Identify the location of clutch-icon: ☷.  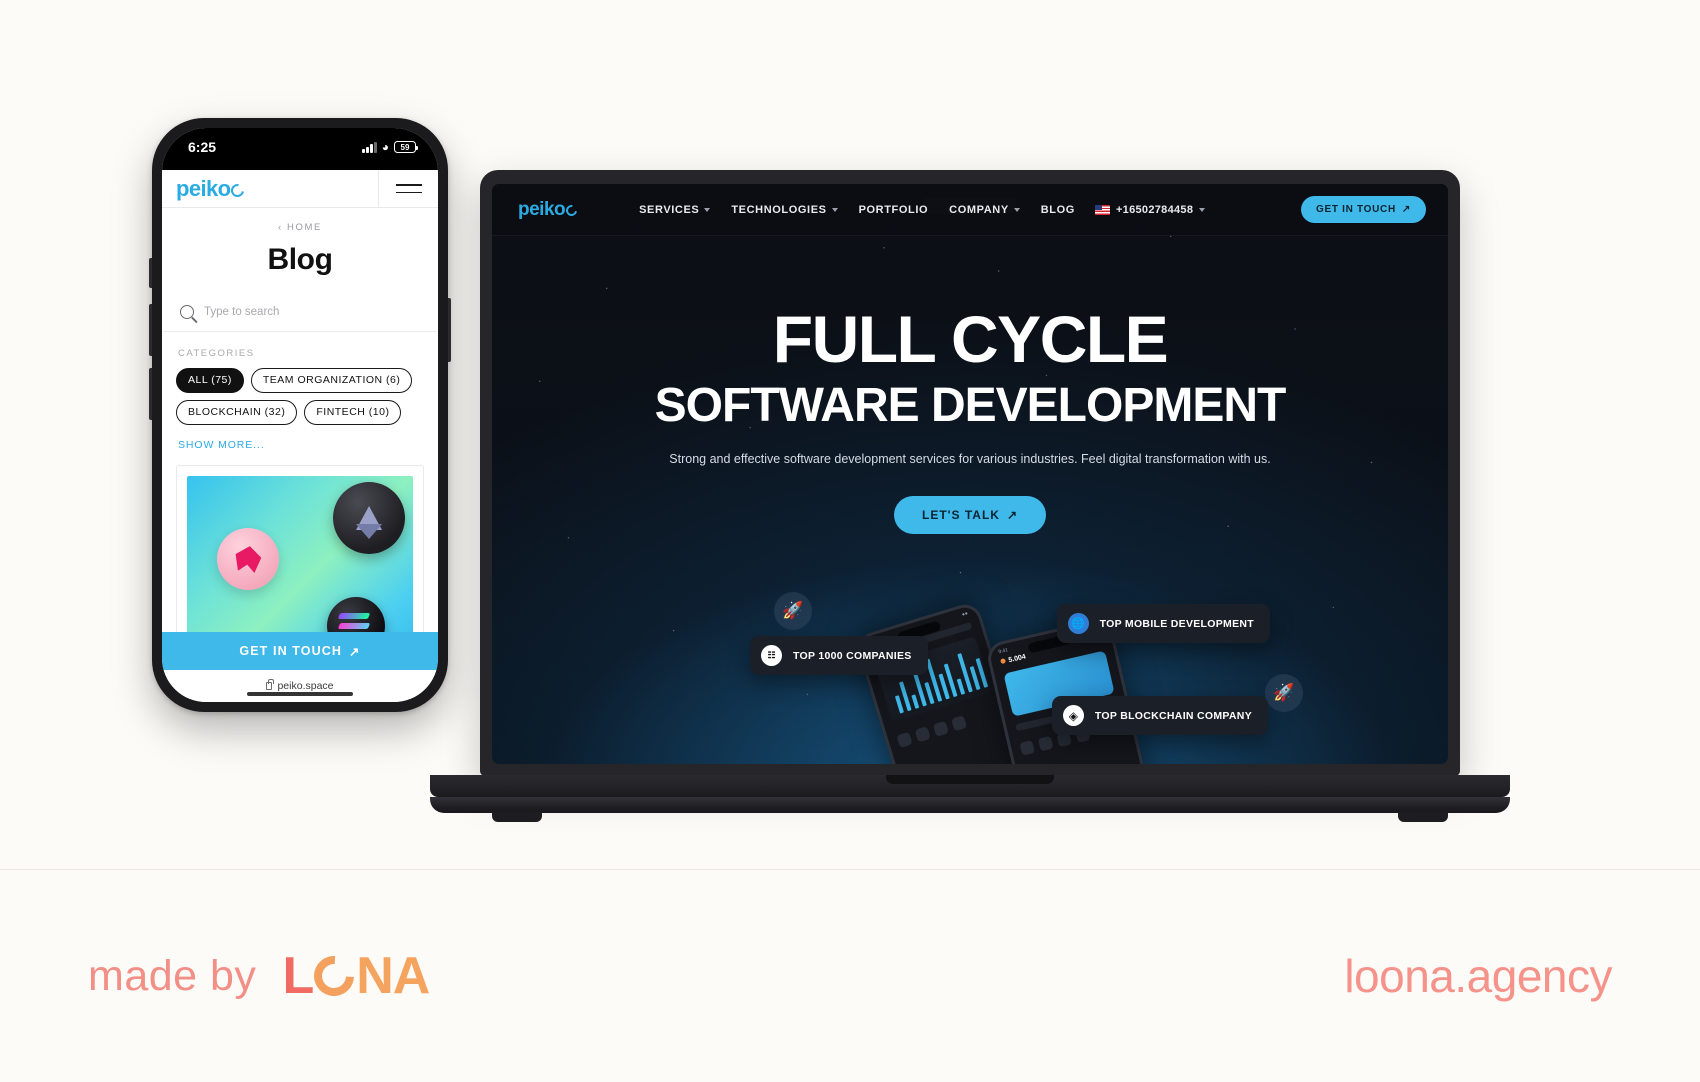
(771, 655).